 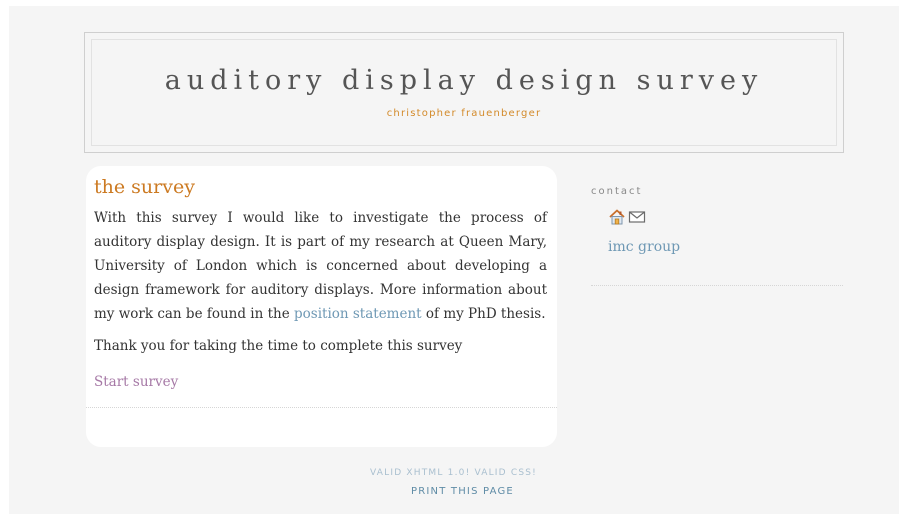 What do you see at coordinates (637, 217) in the screenshot?
I see `email-icon` at bounding box center [637, 217].